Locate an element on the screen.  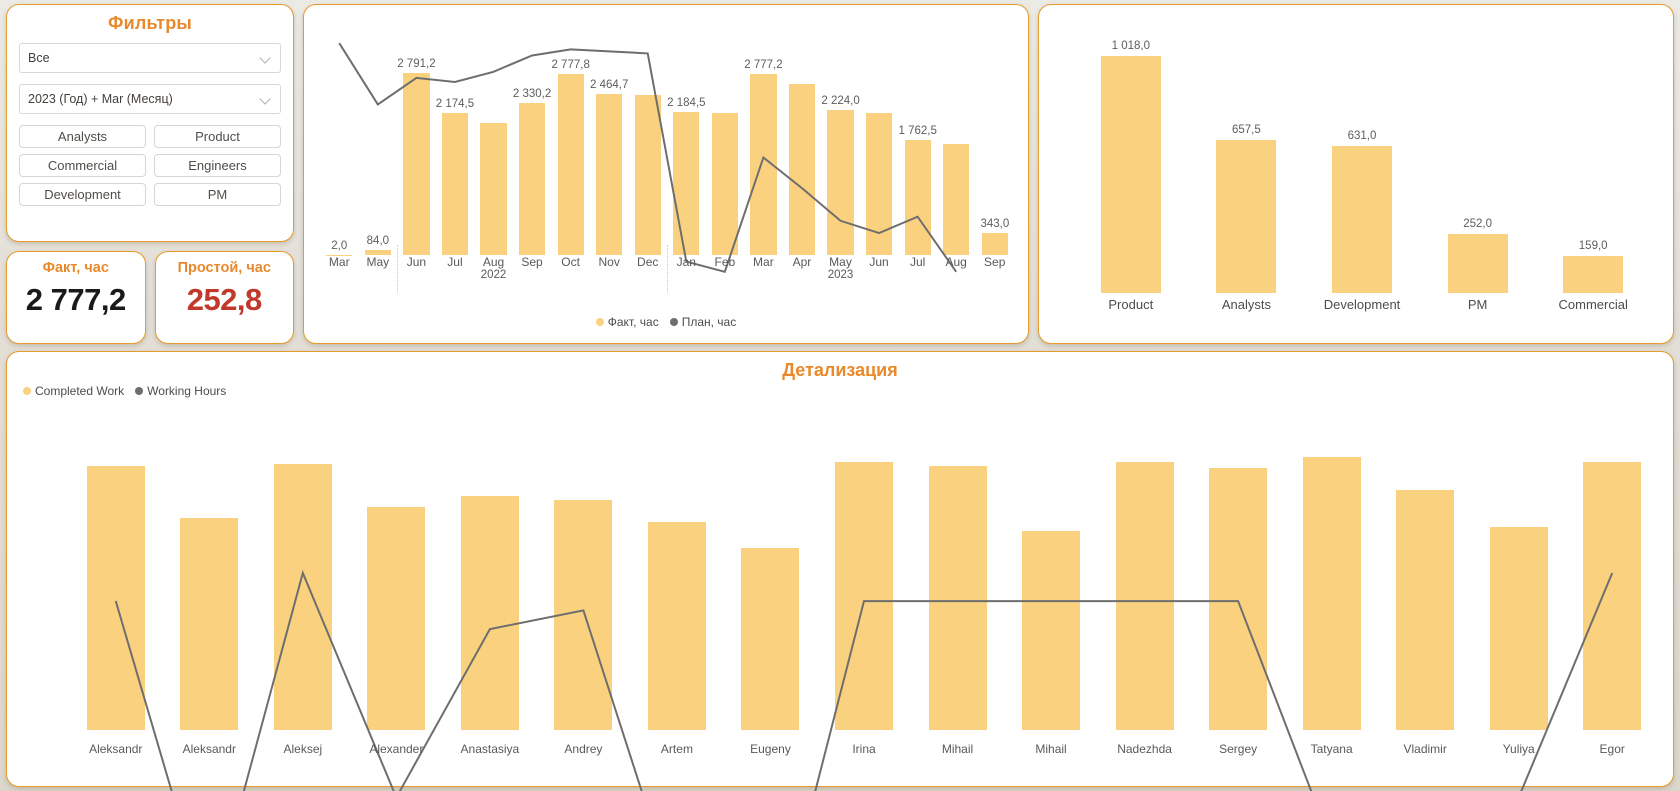
bar-slot: 159,0 is located at coordinates (1593, 159).